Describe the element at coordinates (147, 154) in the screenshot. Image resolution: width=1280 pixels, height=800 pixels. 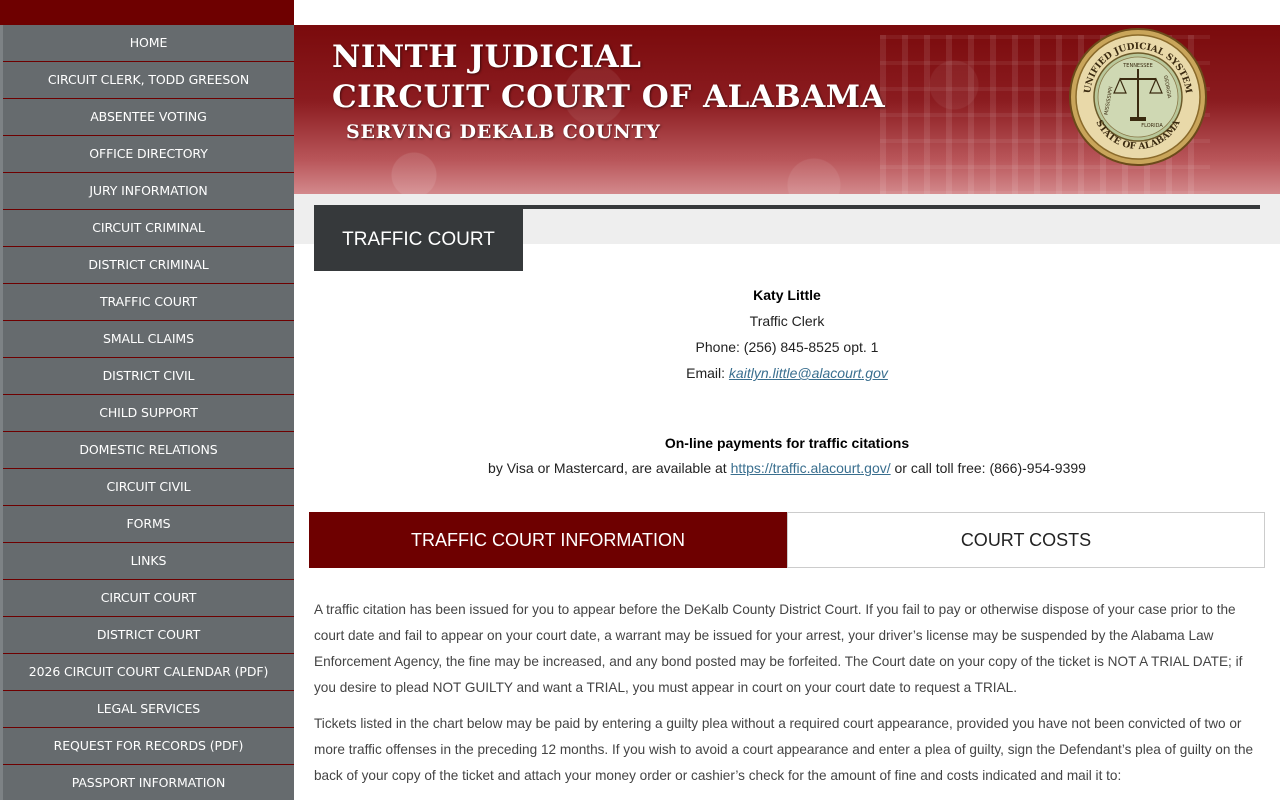
I see `sidebar-item-office-directory: OFFICE DIRECTORY` at that location.